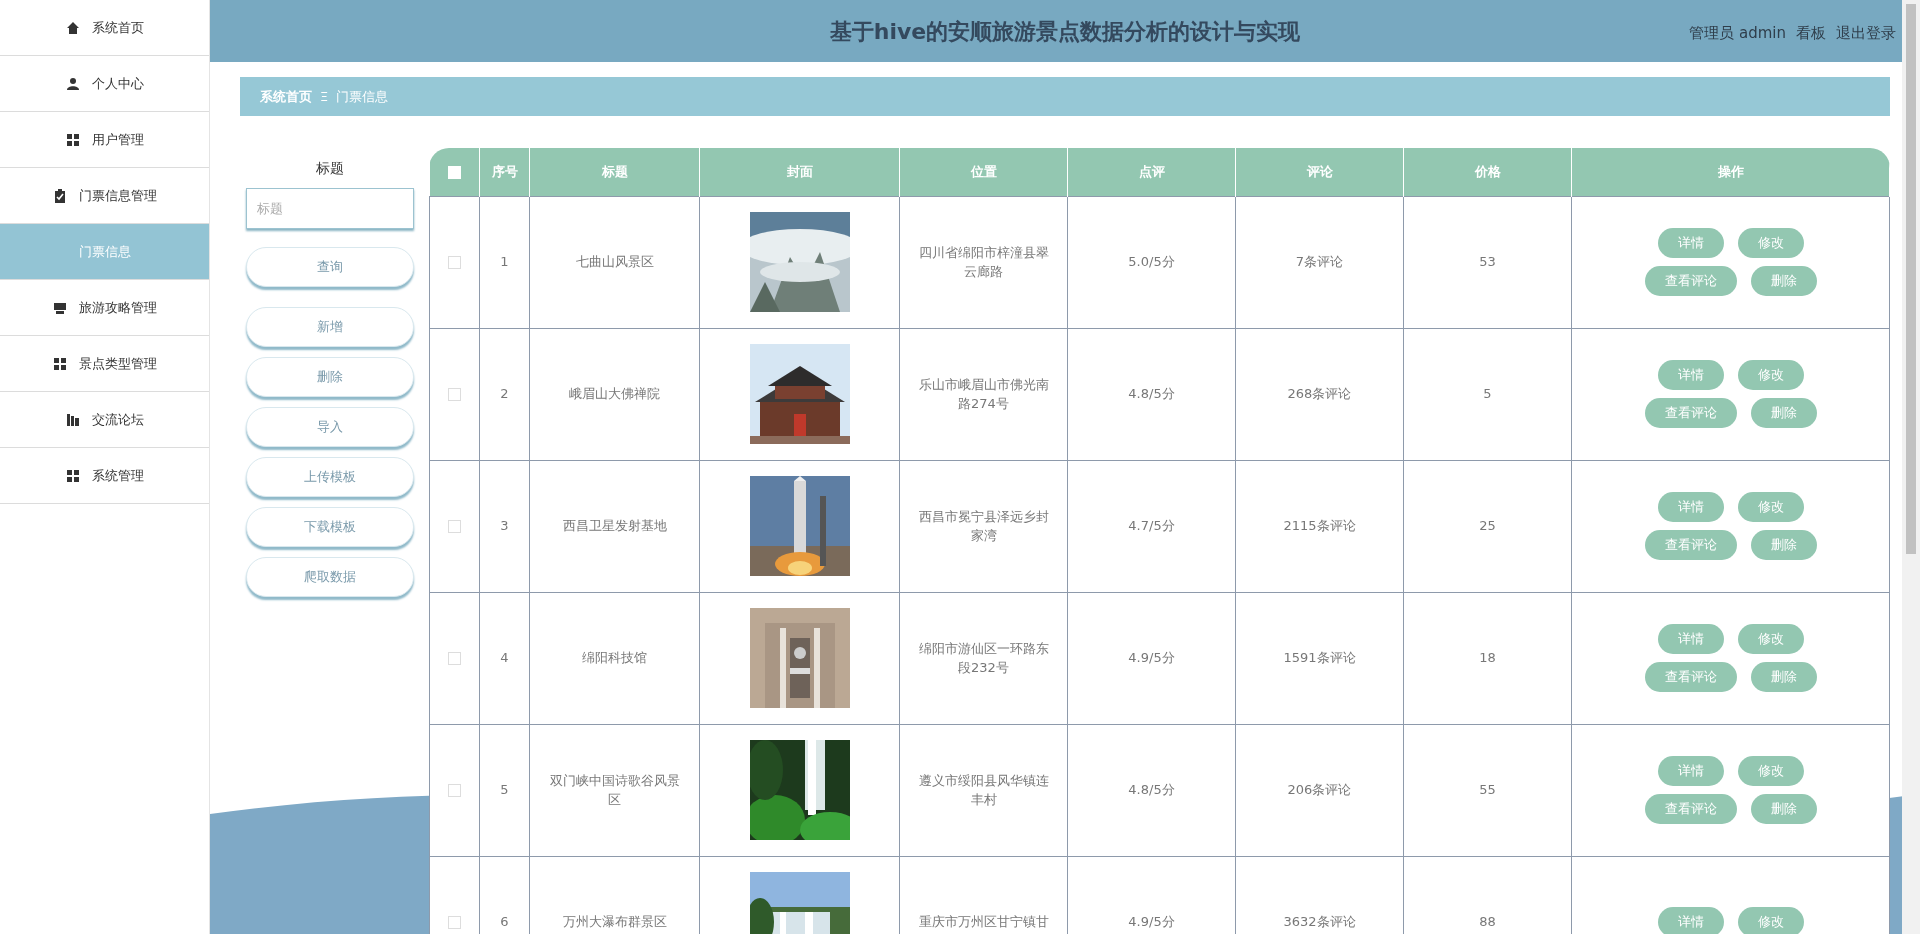 The height and width of the screenshot is (934, 1920). What do you see at coordinates (983, 171) in the screenshot?
I see `column-header: 位置` at bounding box center [983, 171].